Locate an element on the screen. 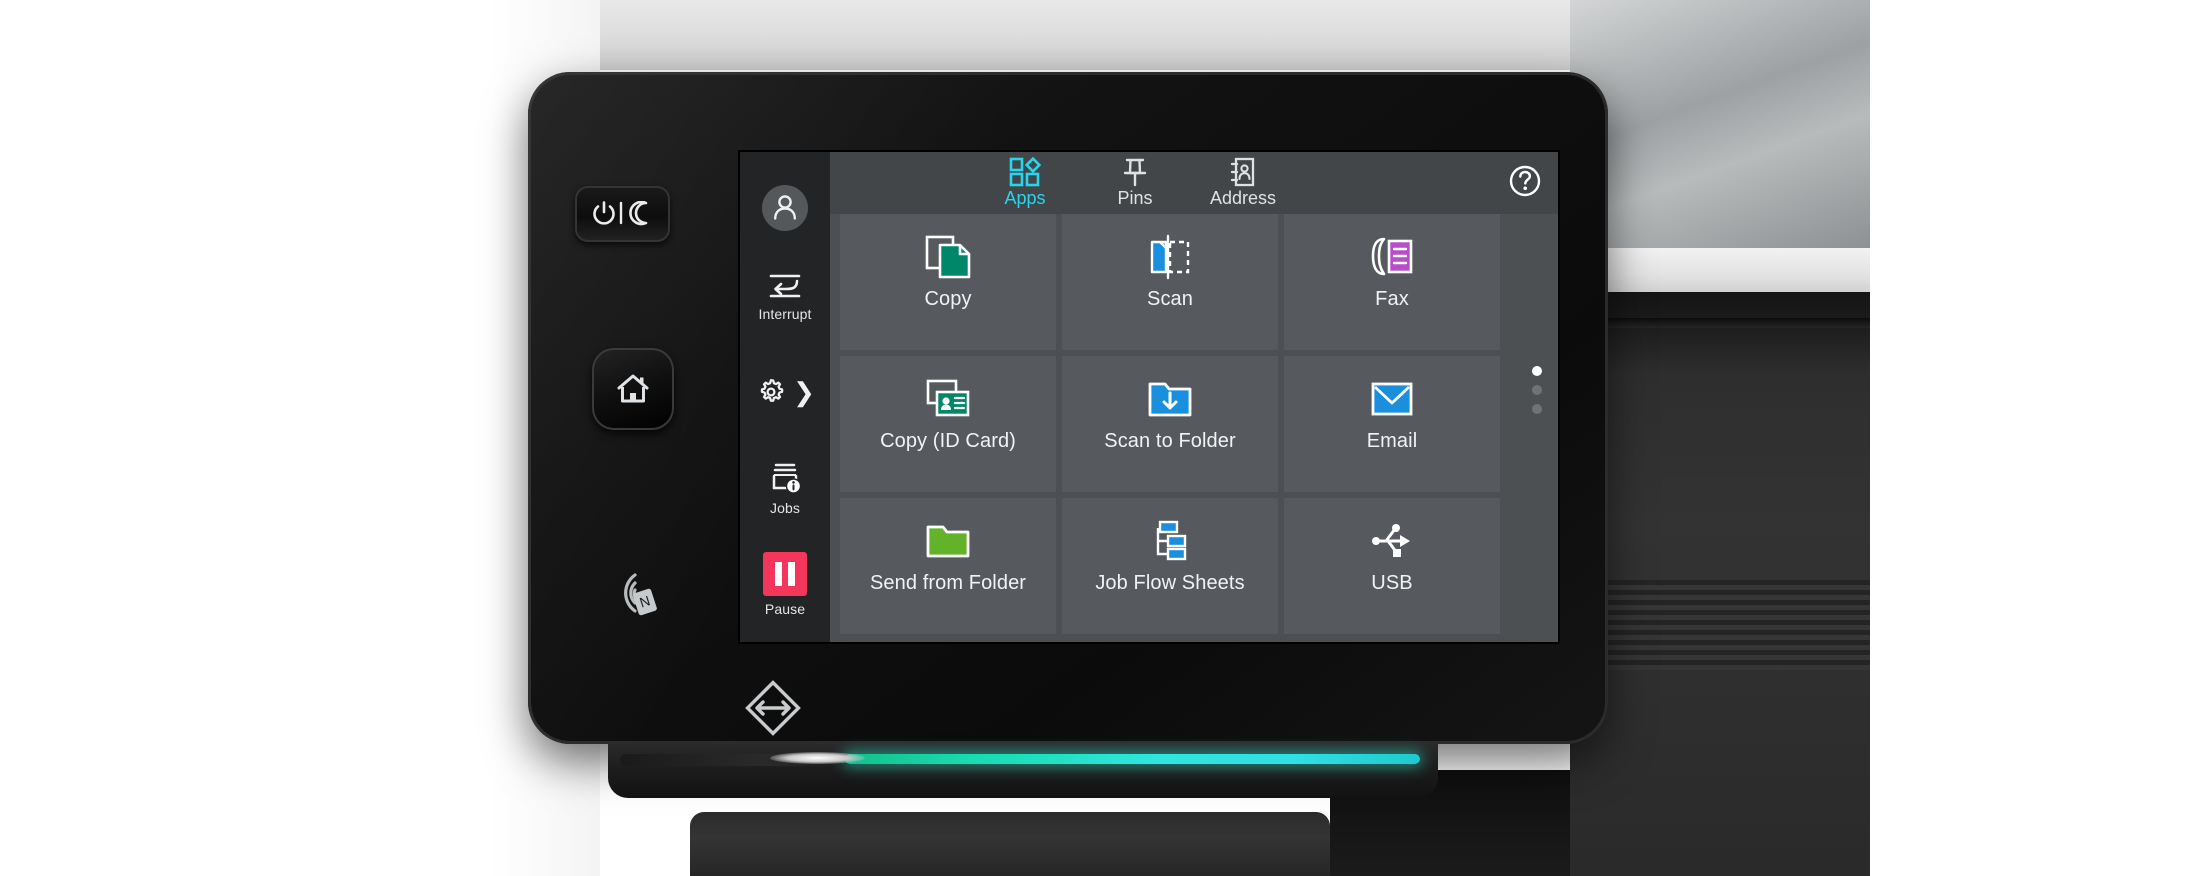 The width and height of the screenshot is (2200, 876). sidebar-item-interrupt: Interrupt is located at coordinates (785, 296).